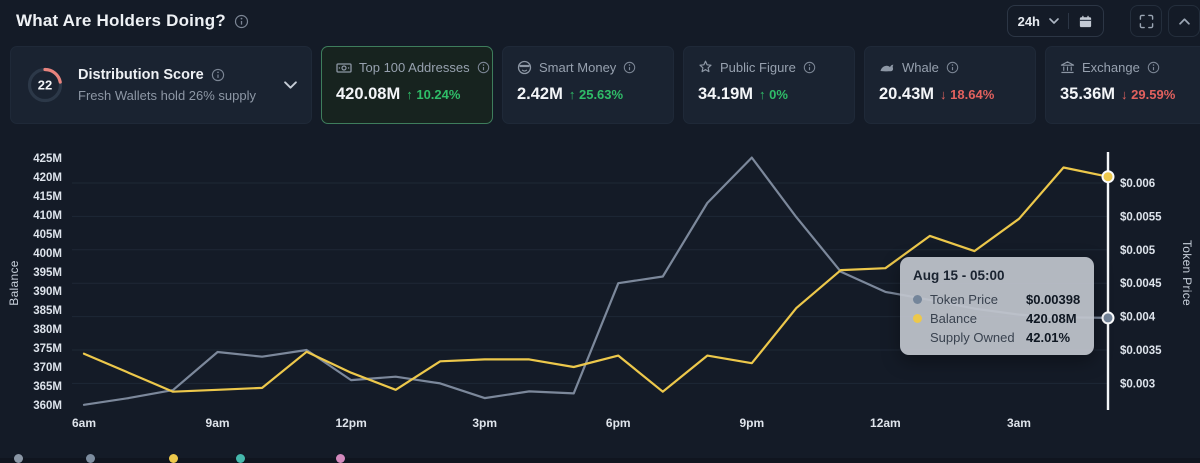 The image size is (1200, 463). I want to click on fullscreen-button, so click(1146, 21).